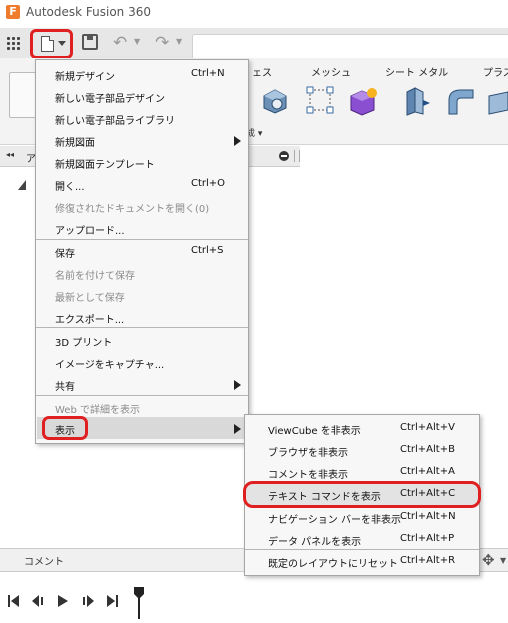 This screenshot has height=623, width=508. Describe the element at coordinates (22, 185) in the screenshot. I see `tree-expand-icon` at that location.